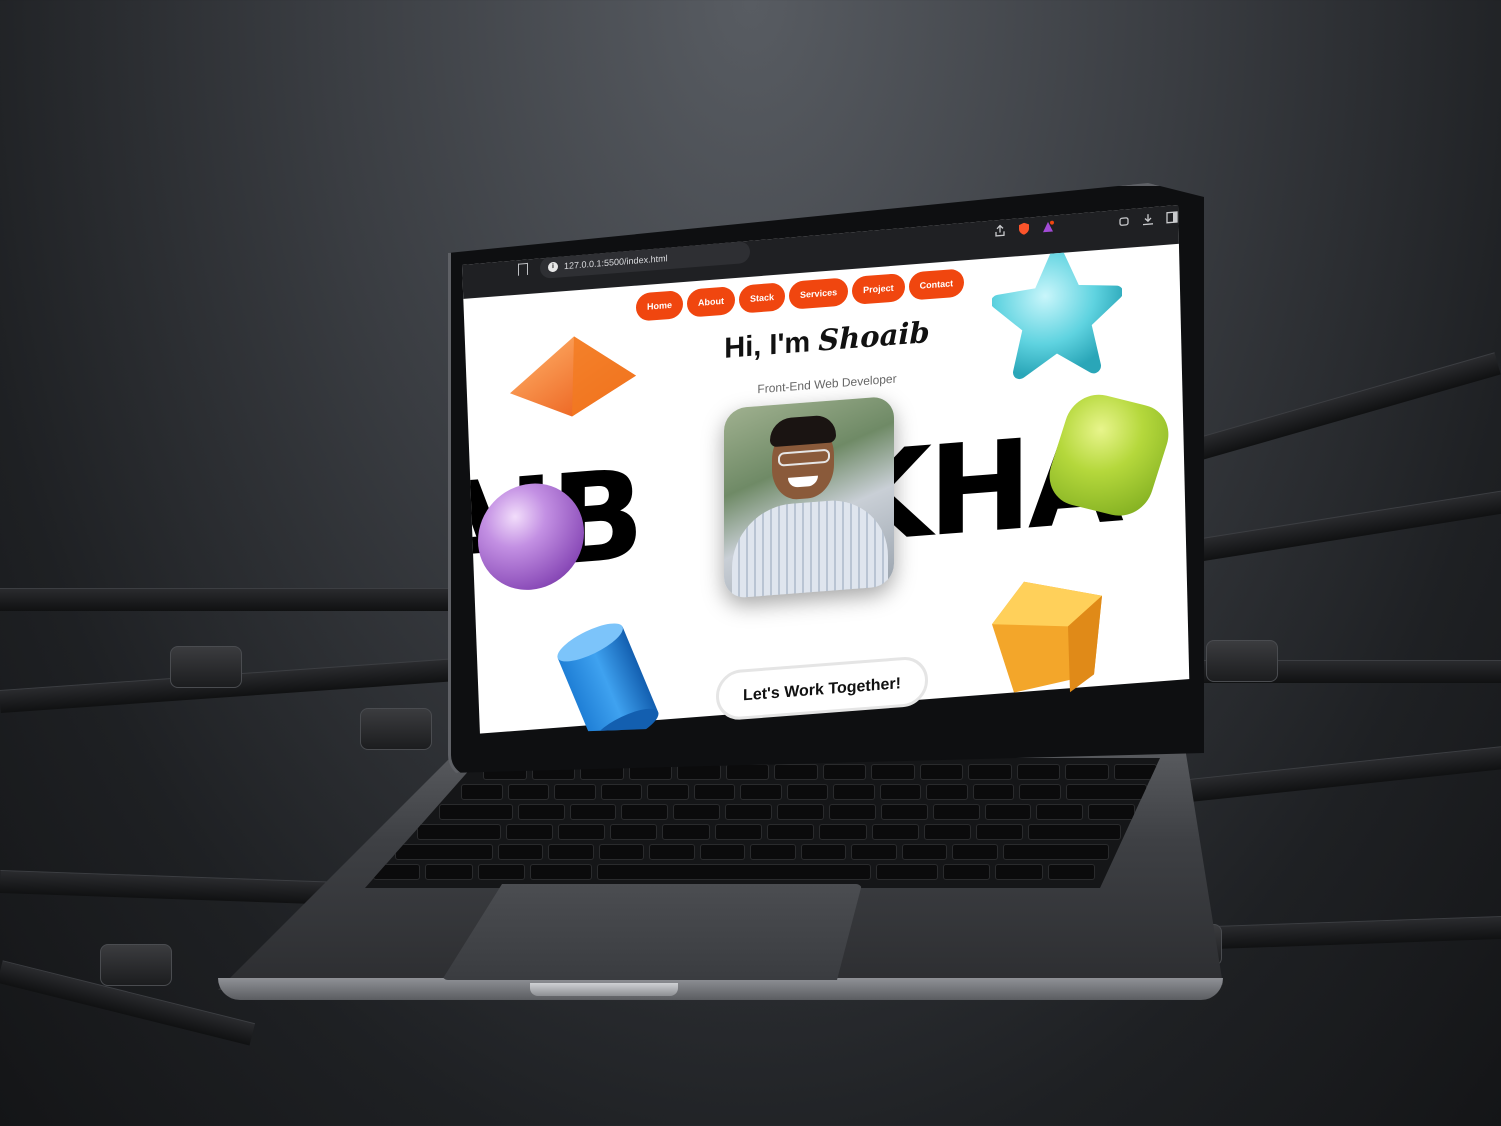 This screenshot has width=1501, height=1126. Describe the element at coordinates (819, 293) in the screenshot. I see `nav-services: Services` at that location.